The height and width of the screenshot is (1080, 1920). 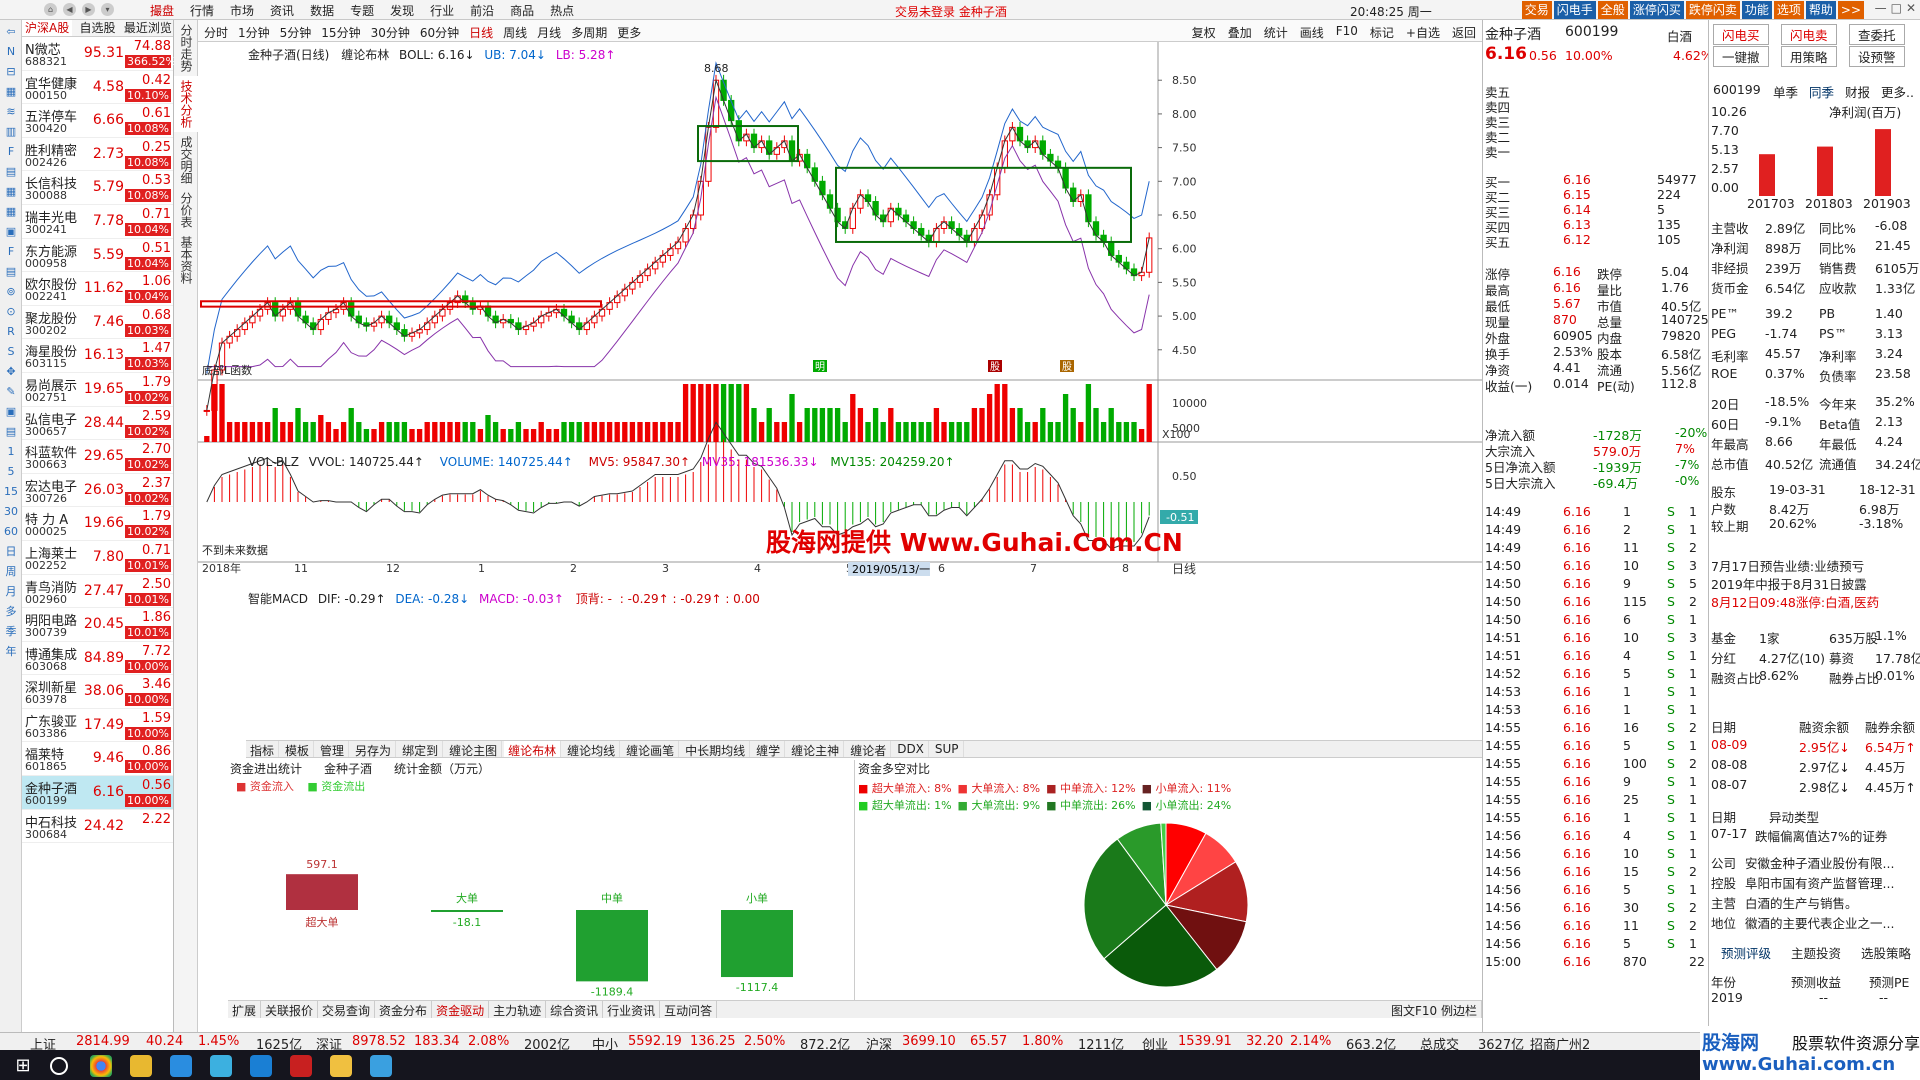 What do you see at coordinates (442, 10) in the screenshot?
I see `menu-7: 行业` at bounding box center [442, 10].